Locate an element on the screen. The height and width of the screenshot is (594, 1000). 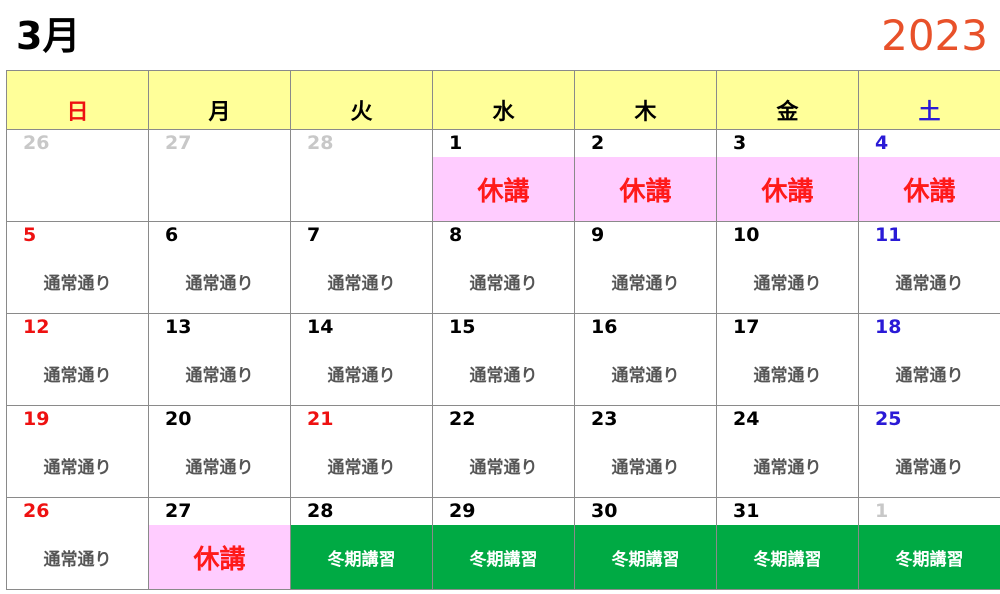
day-cell-content: 19 通常通り is located at coordinates (77, 451).